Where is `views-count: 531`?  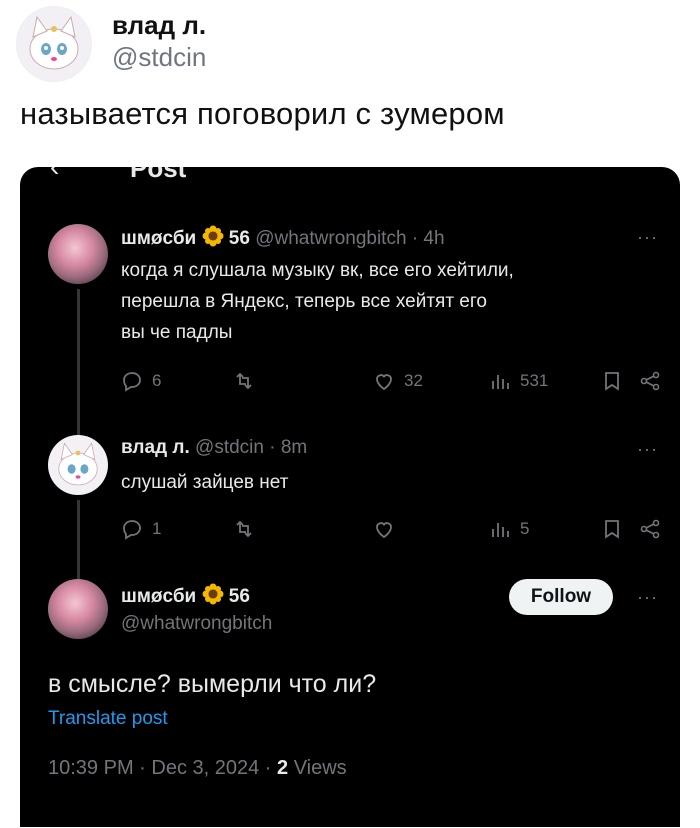
views-count: 531 is located at coordinates (534, 380).